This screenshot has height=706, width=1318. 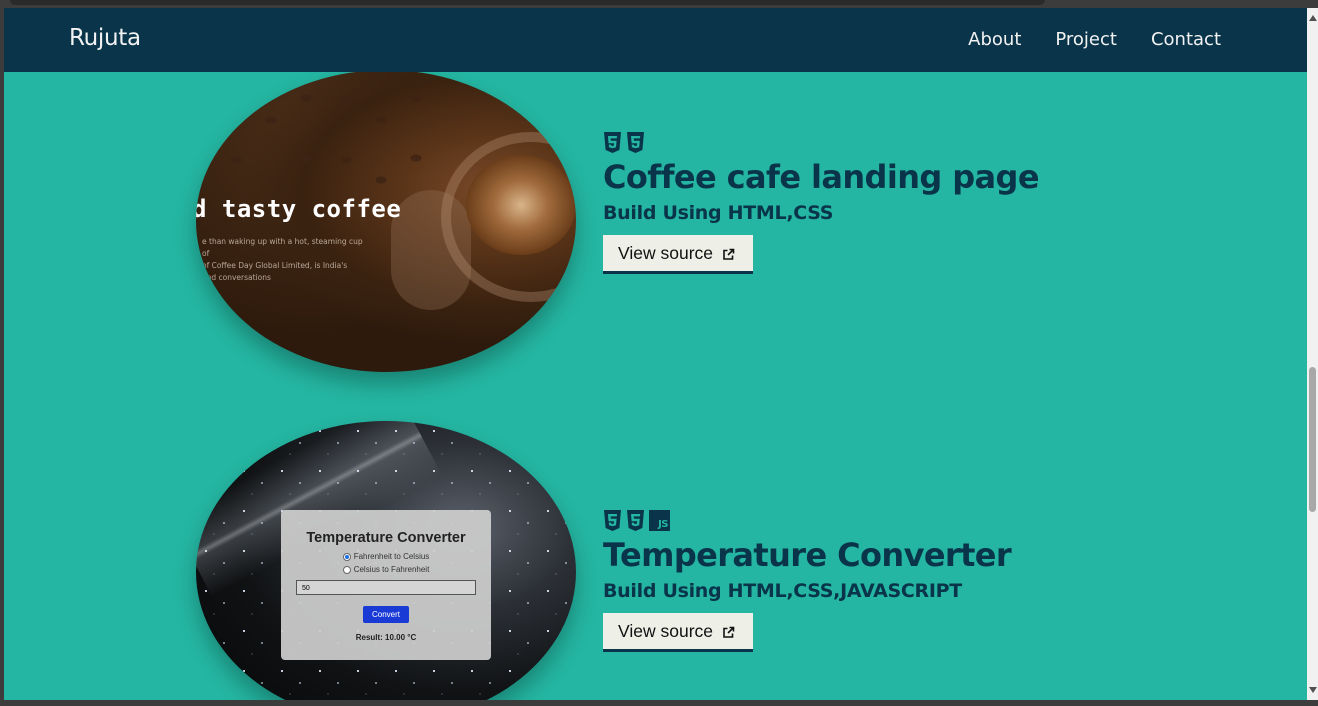 What do you see at coordinates (655, 40) in the screenshot?
I see `navbar: Rujuta About Project Contact` at bounding box center [655, 40].